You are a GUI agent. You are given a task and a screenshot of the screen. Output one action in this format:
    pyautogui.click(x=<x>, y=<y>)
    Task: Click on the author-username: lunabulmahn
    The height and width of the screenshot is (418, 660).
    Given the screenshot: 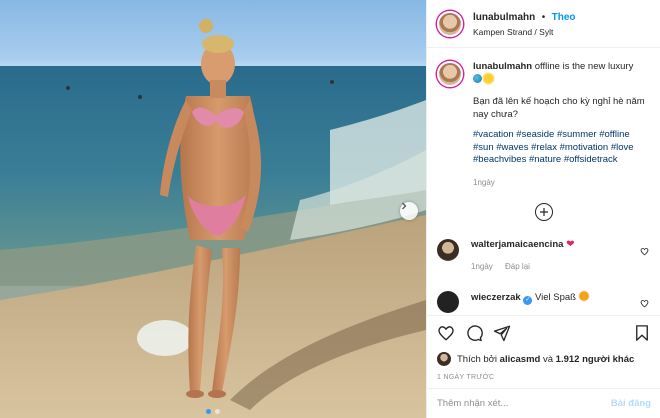 What is the action you would take?
    pyautogui.click(x=504, y=17)
    